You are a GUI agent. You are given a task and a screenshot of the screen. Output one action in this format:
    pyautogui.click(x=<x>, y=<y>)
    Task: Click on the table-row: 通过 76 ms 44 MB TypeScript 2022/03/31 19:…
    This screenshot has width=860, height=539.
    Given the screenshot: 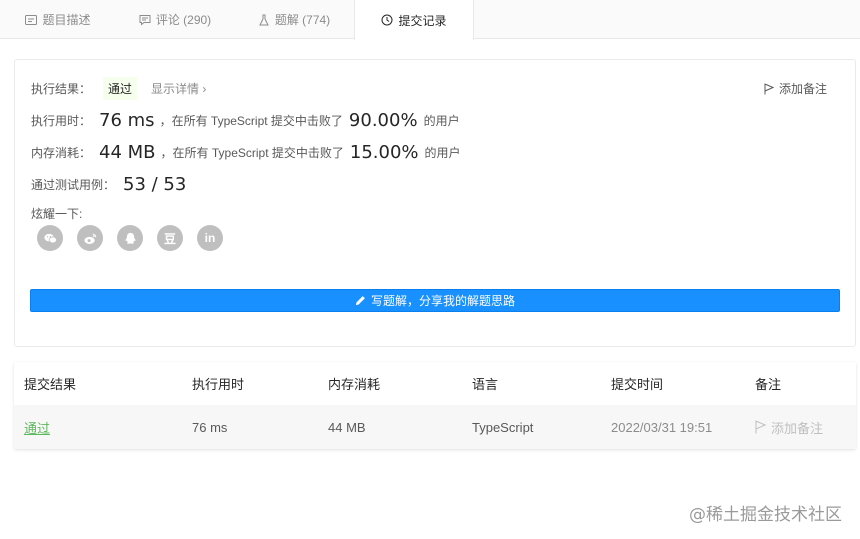 What is the action you would take?
    pyautogui.click(x=435, y=427)
    